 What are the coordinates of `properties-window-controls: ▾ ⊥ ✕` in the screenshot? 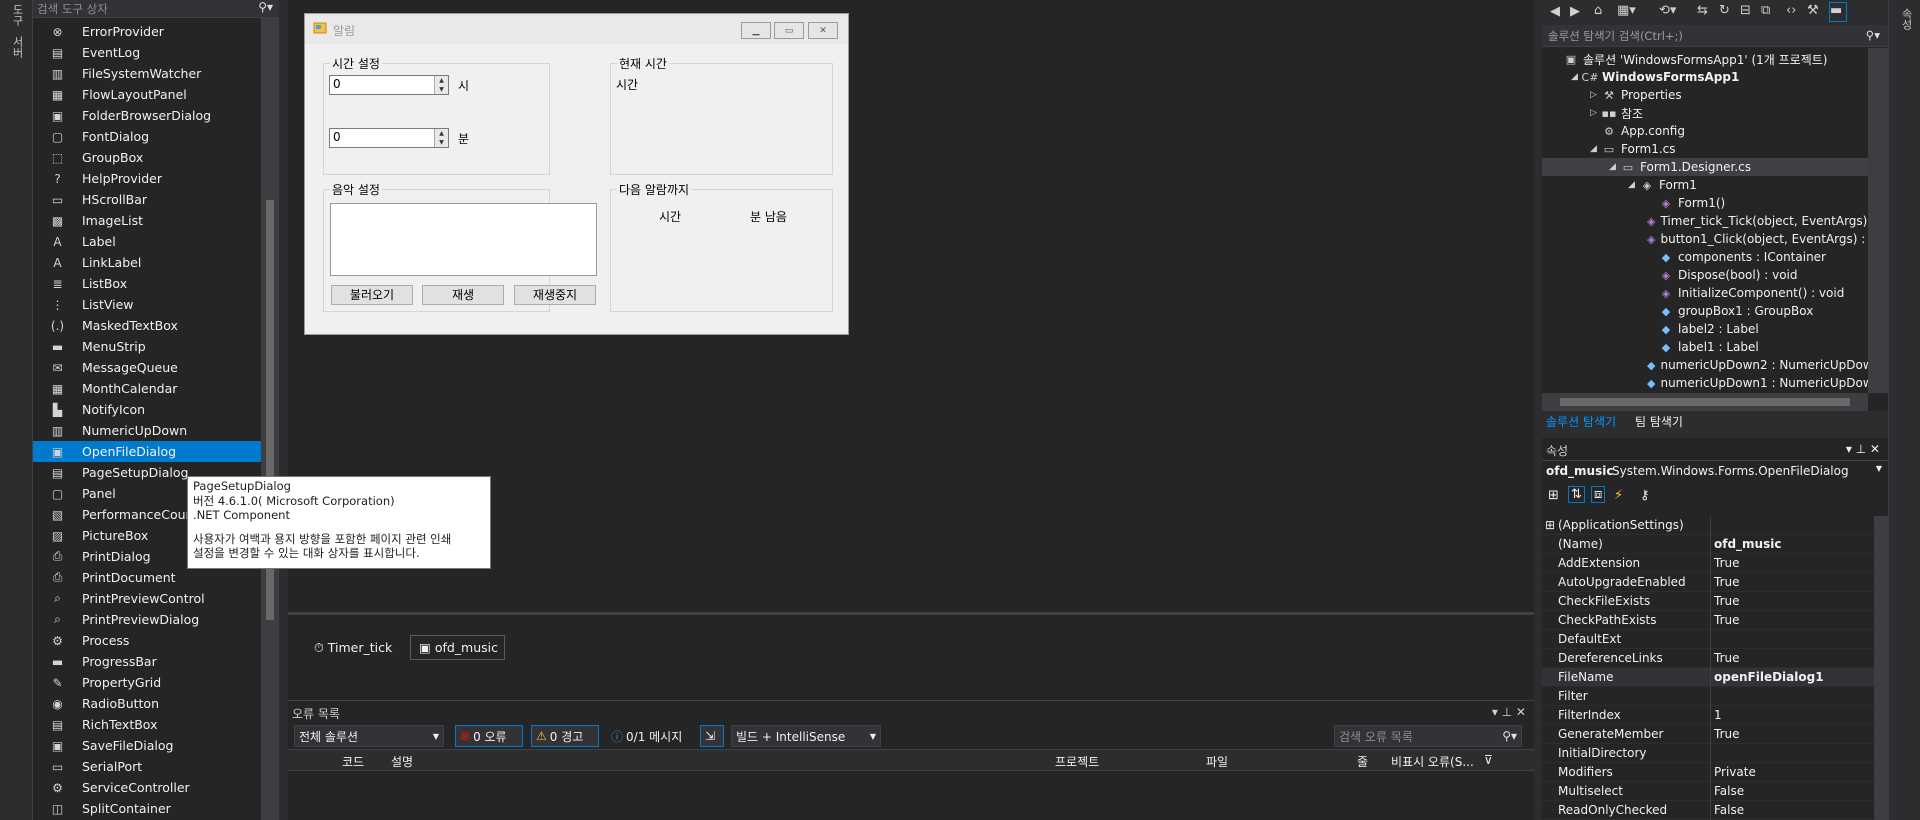 It's located at (1863, 449).